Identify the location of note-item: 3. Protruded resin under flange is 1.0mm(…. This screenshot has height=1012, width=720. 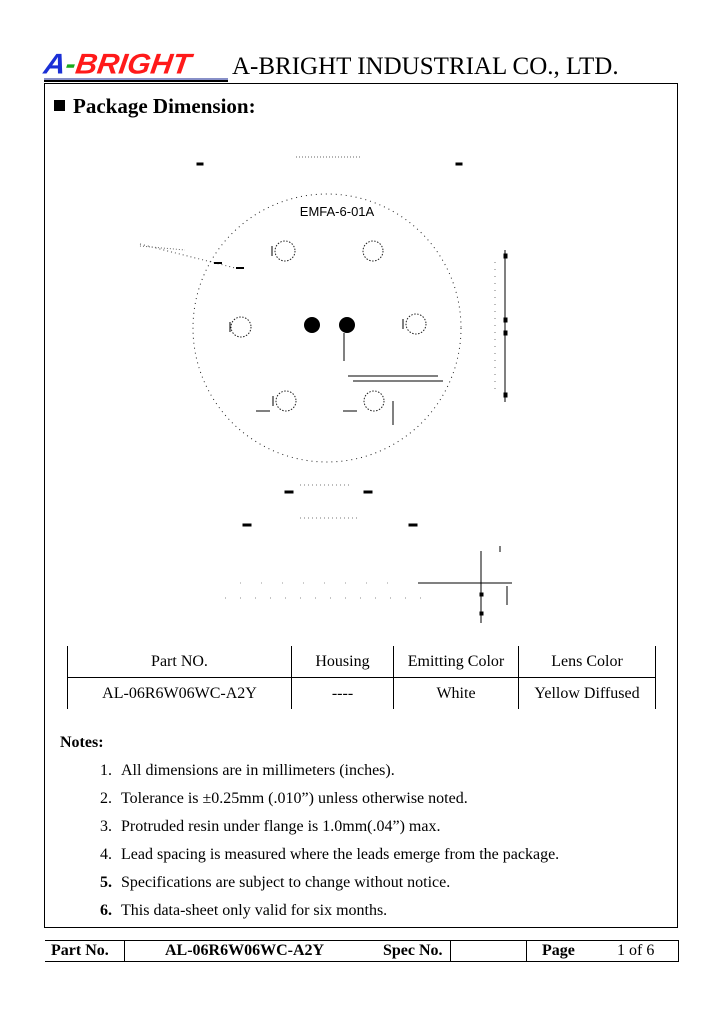
(329, 830).